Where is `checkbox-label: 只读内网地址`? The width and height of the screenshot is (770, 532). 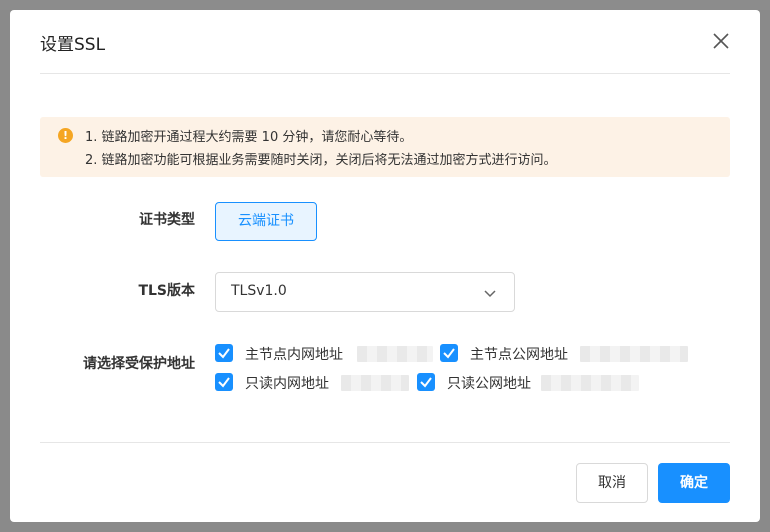
checkbox-label: 只读内网地址 is located at coordinates (287, 384).